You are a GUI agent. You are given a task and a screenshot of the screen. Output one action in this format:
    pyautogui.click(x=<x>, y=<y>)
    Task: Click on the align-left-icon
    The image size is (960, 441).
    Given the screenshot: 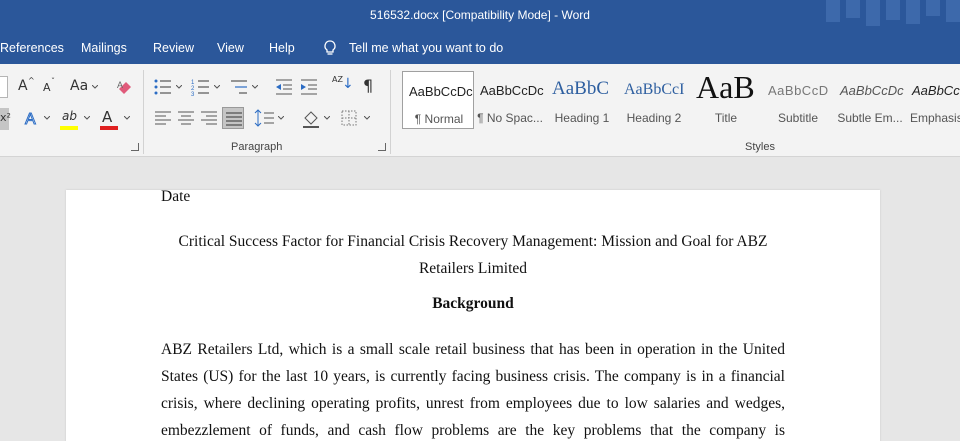 What is the action you would take?
    pyautogui.click(x=163, y=118)
    